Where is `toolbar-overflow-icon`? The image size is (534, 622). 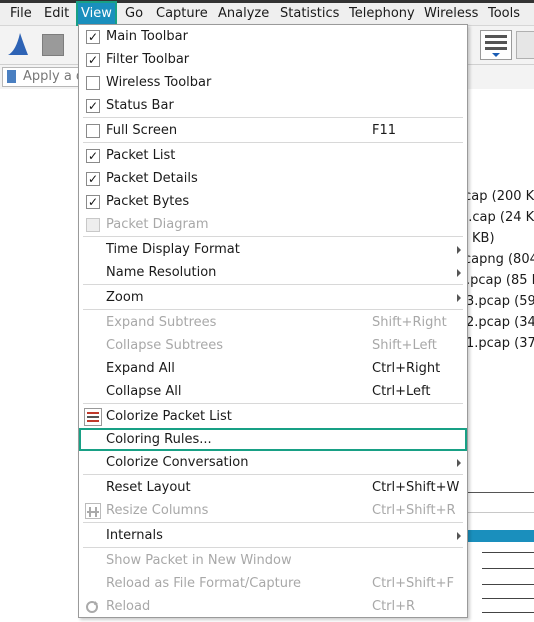
toolbar-overflow-icon is located at coordinates (525, 45).